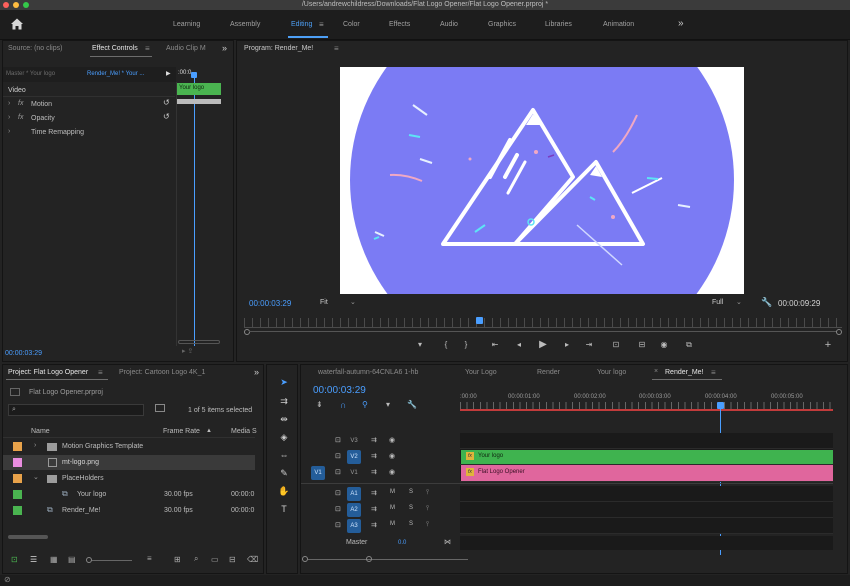  I want to click on tab-audio-clip-mixer: Audio Clip M, so click(186, 48).